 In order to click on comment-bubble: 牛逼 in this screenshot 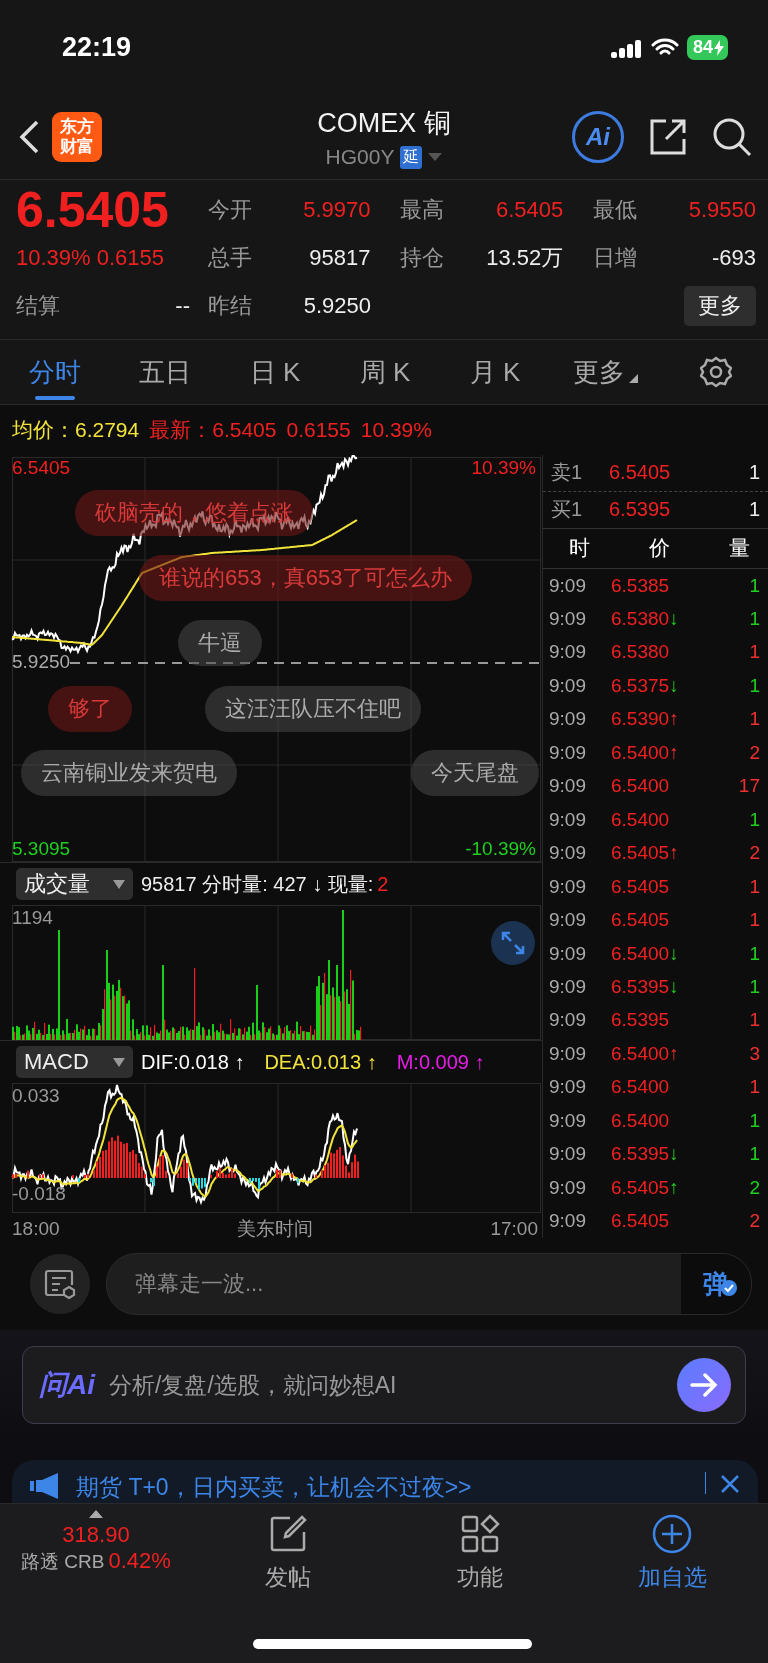, I will do `click(220, 643)`.